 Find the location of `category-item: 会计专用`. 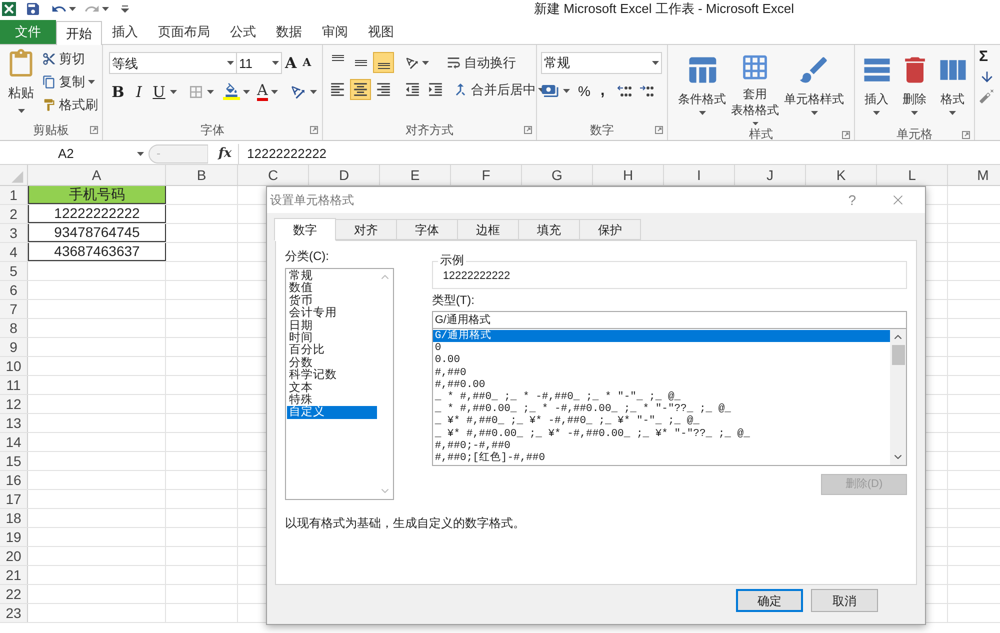

category-item: 会计专用 is located at coordinates (332, 313).